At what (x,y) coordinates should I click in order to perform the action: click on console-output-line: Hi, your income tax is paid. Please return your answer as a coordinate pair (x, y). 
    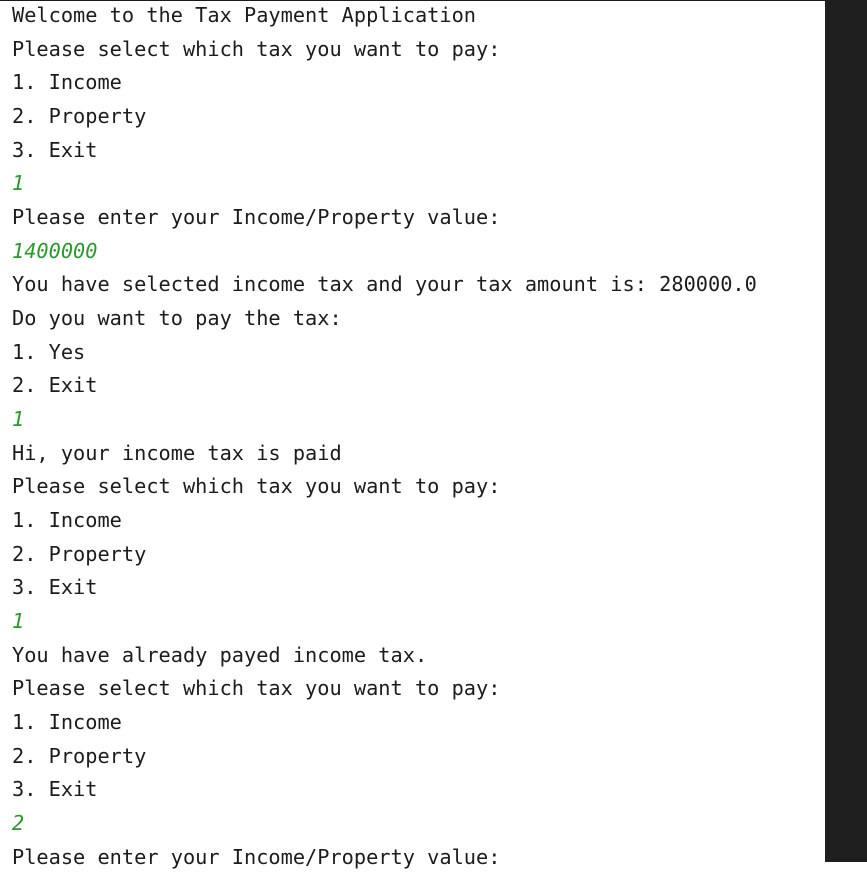
    Looking at the image, I should click on (177, 452).